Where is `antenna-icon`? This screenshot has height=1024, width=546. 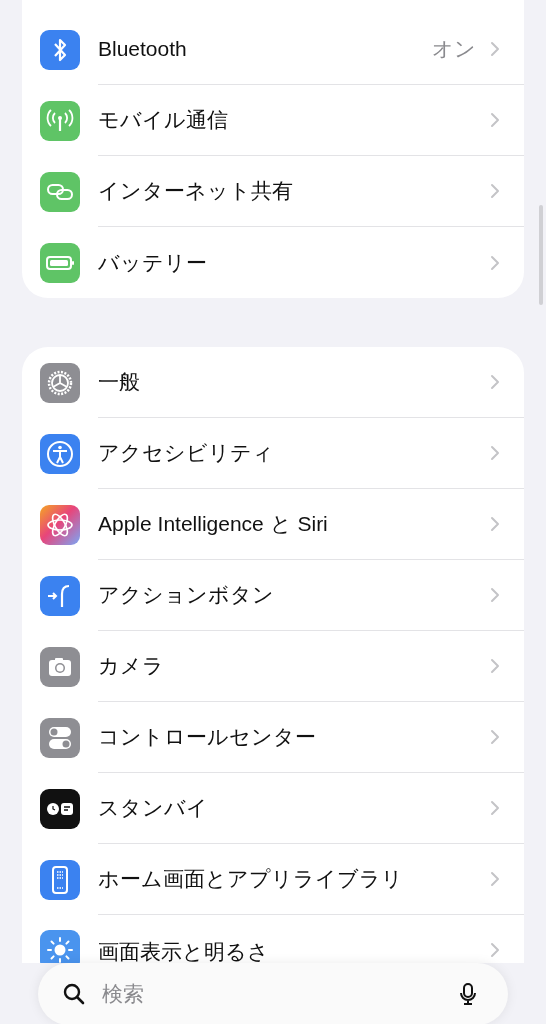 antenna-icon is located at coordinates (60, 120).